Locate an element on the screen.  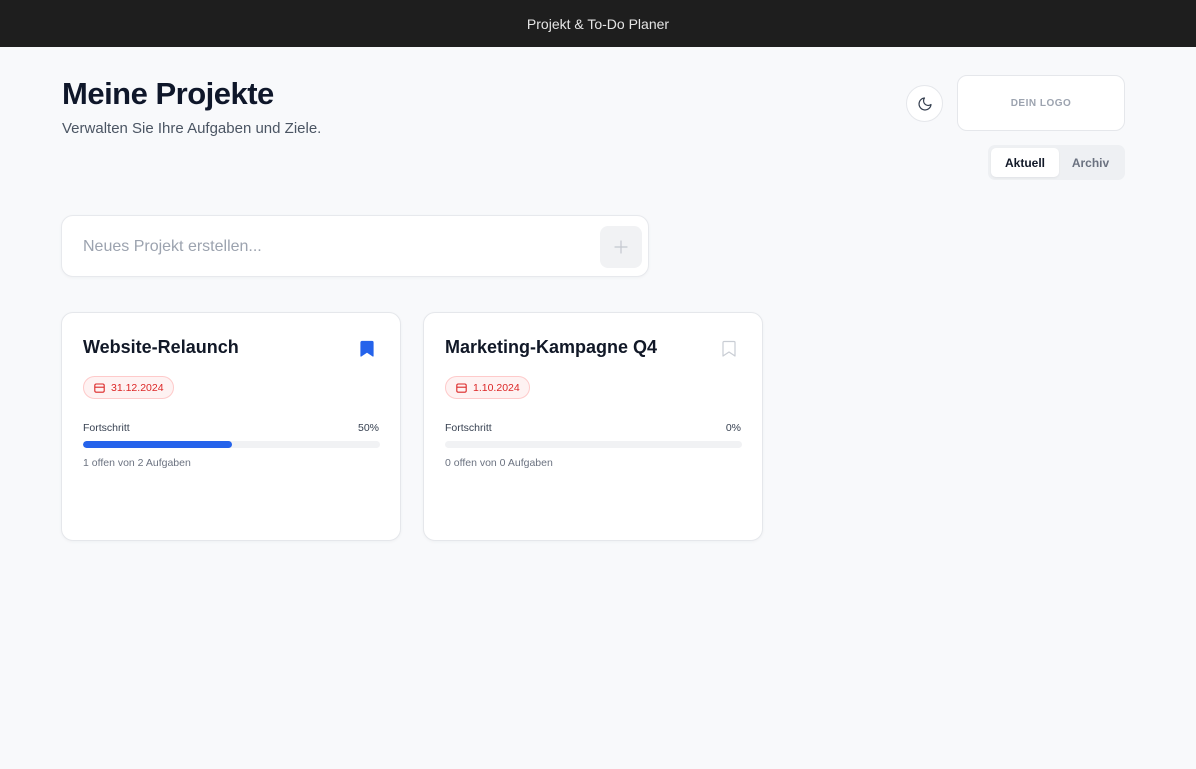
due-date-badge: 1.10.2024 is located at coordinates (487, 387).